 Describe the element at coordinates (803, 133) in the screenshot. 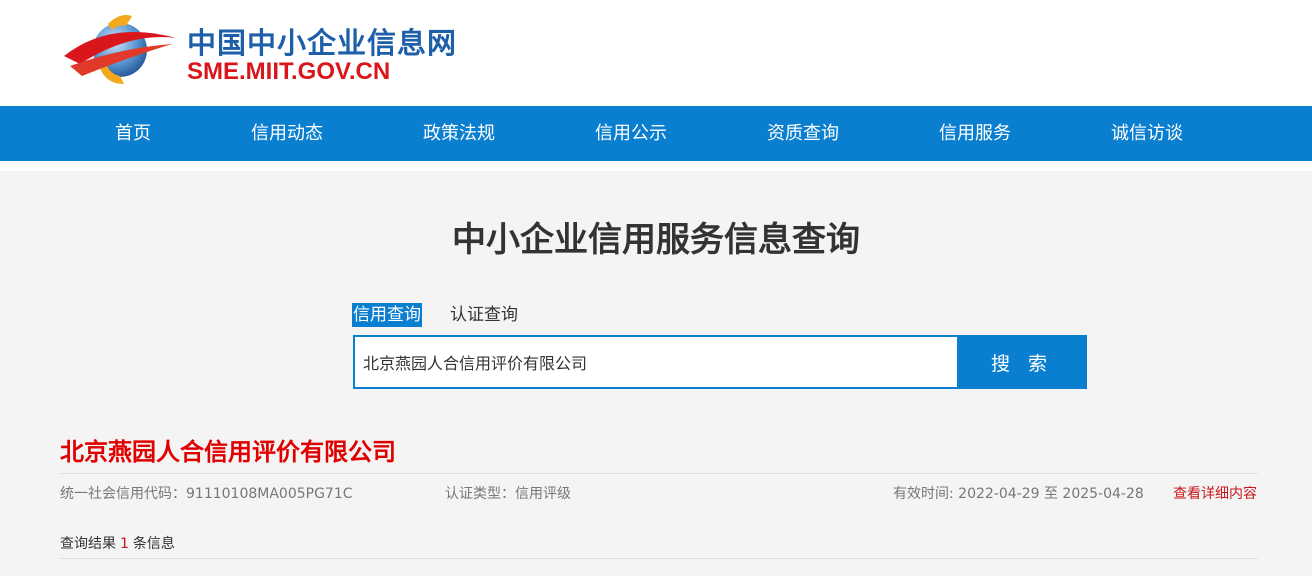

I see `nav-item-qualification: 资质查询` at that location.